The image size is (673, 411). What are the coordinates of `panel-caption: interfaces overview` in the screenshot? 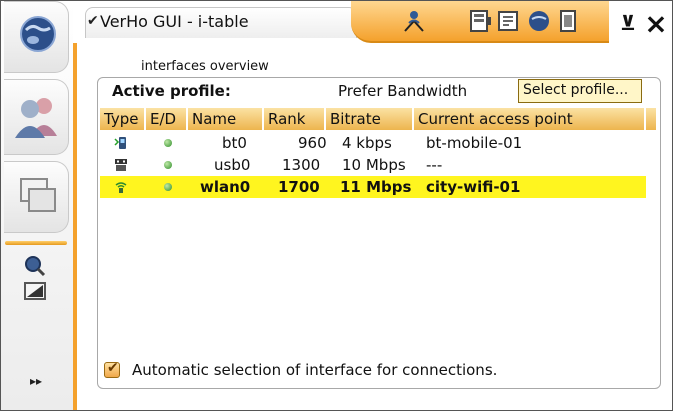 It's located at (205, 66).